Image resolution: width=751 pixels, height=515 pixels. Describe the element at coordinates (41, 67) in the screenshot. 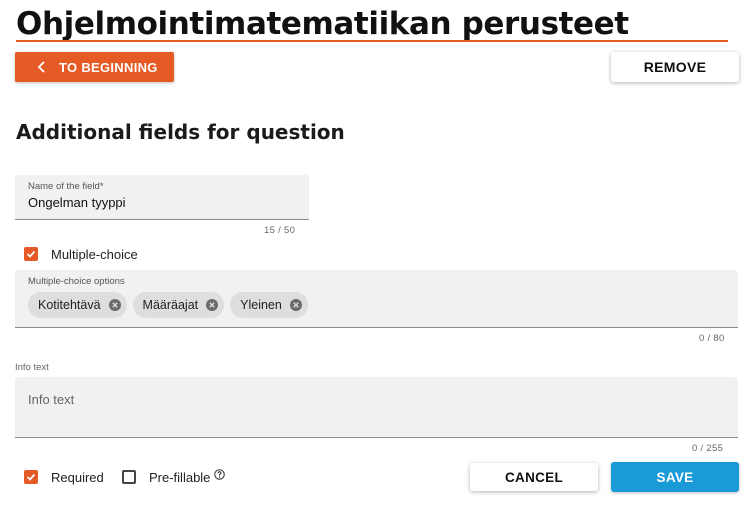

I see `chevron-left-icon` at that location.